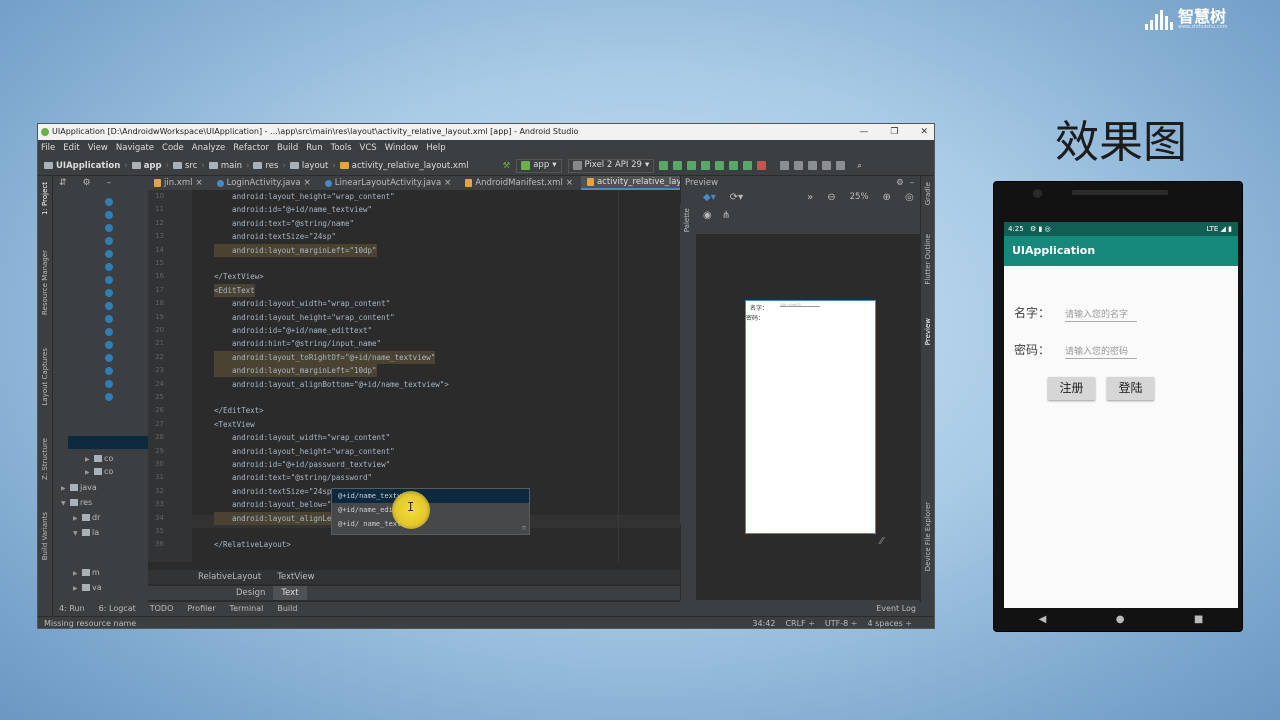  What do you see at coordinates (86, 532) in the screenshot?
I see `tree-item-layout: ▼ la` at bounding box center [86, 532].